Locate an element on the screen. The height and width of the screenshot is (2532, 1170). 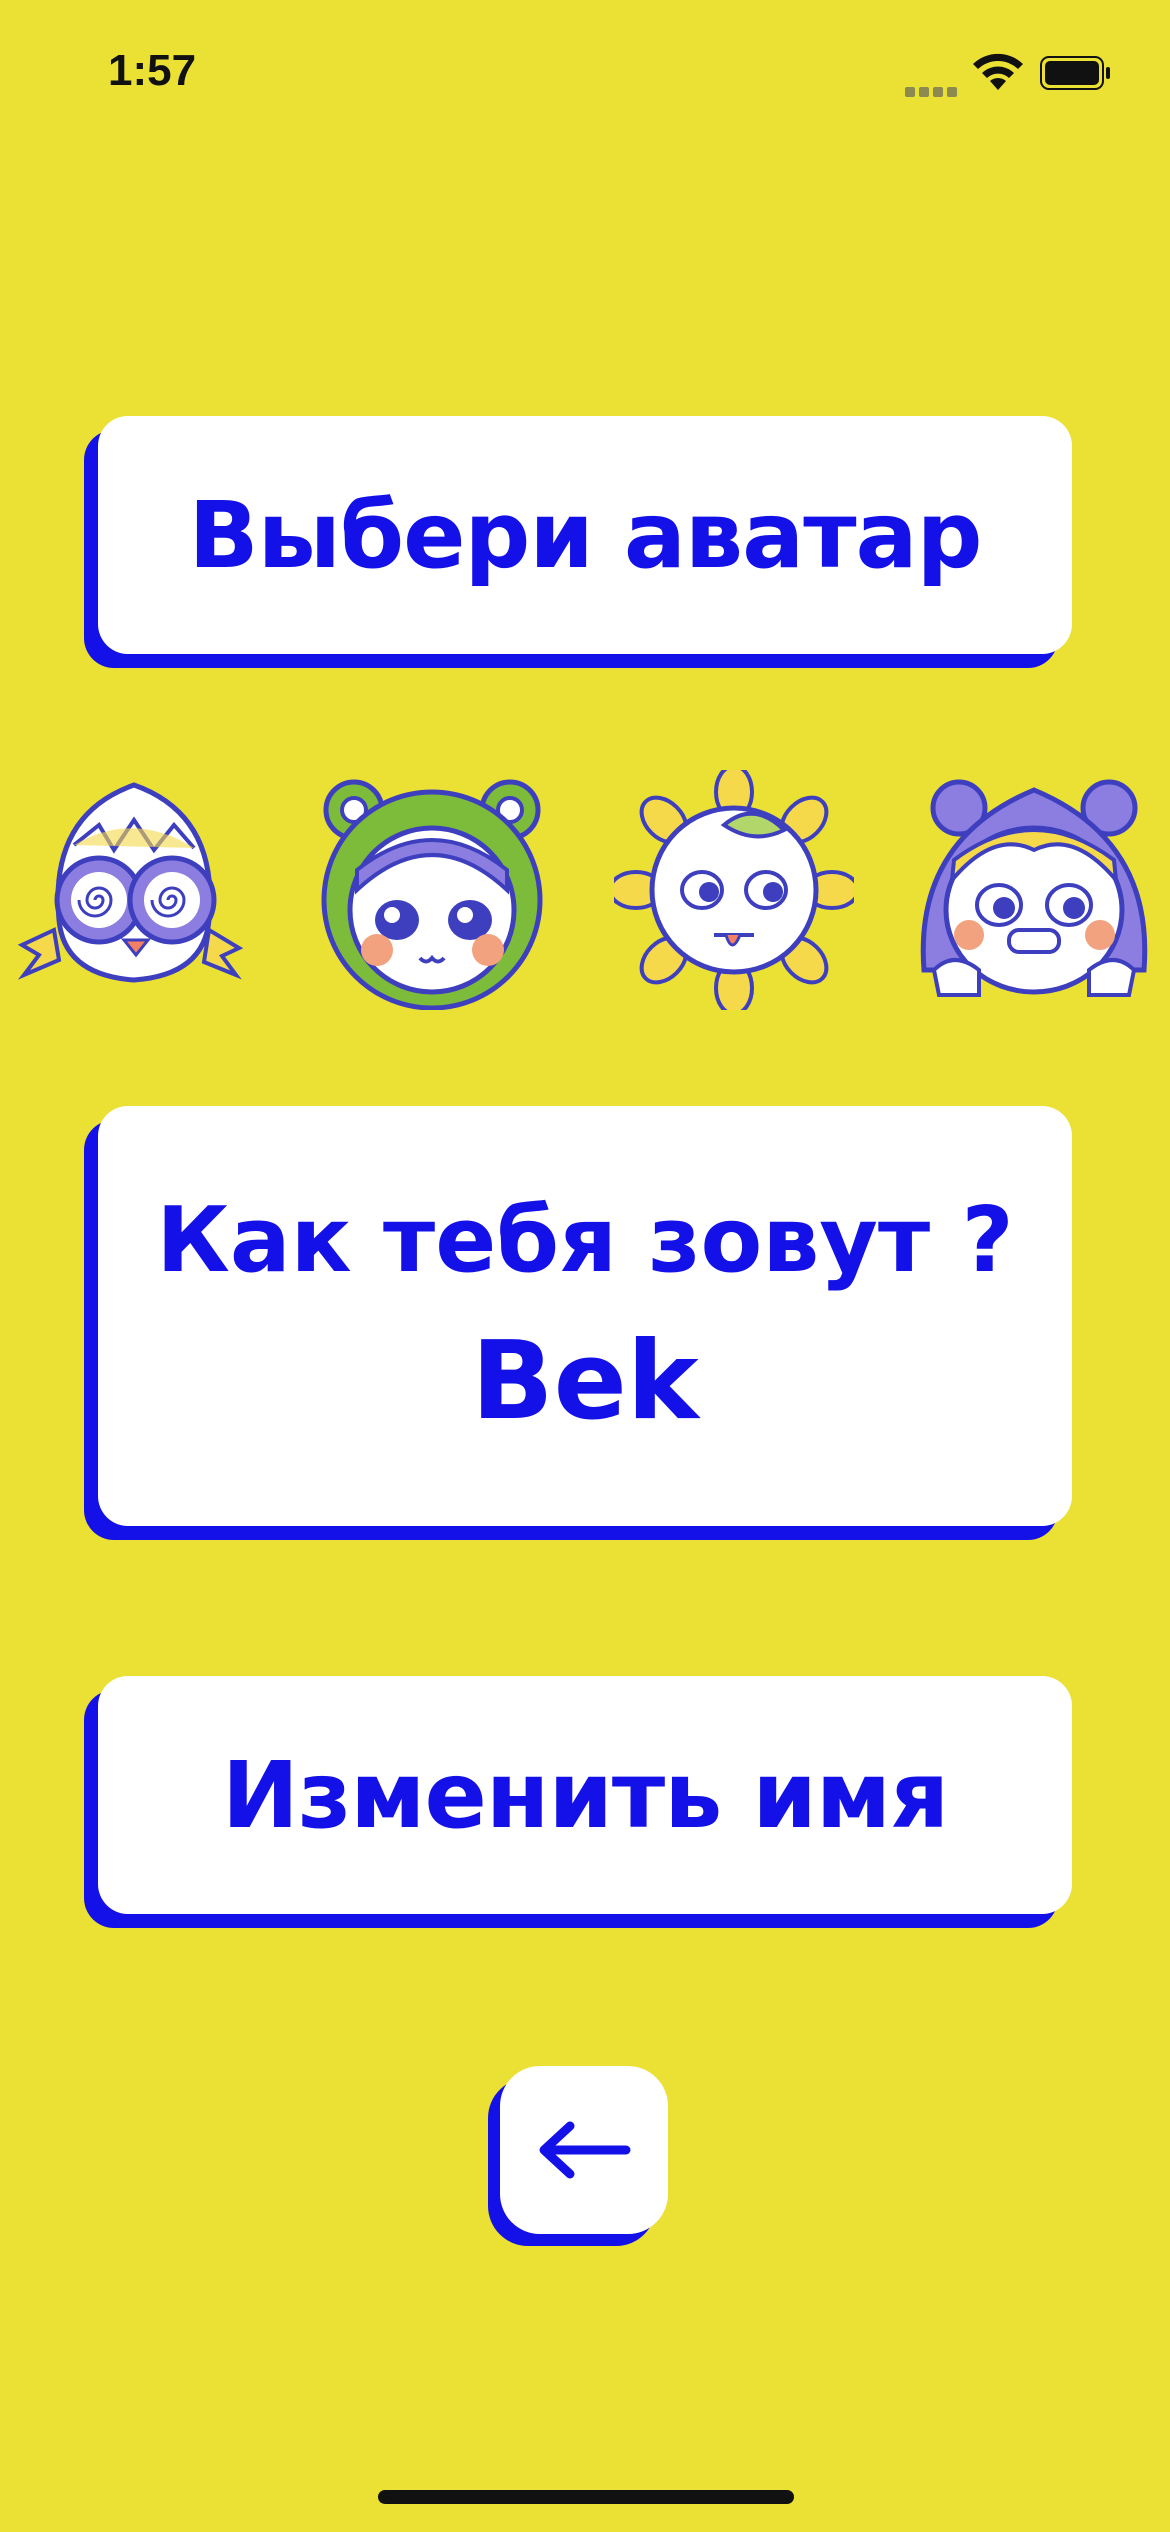
arrow-left-icon is located at coordinates (585, 2150).